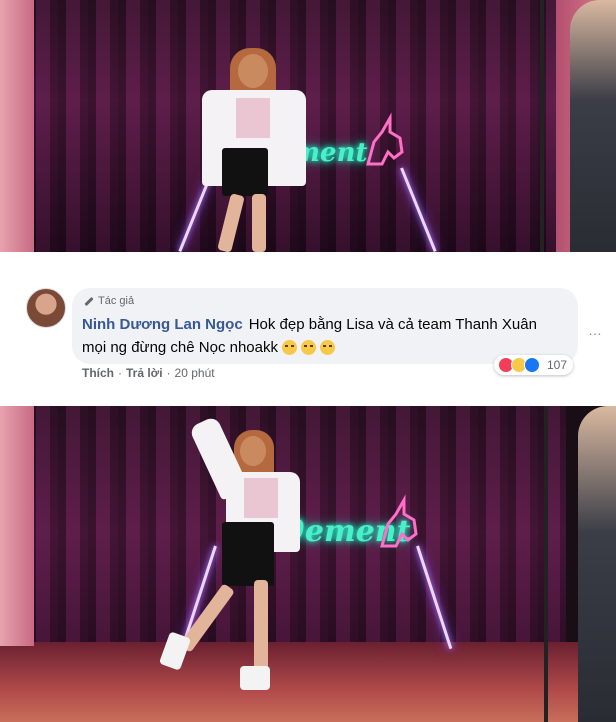 The image size is (616, 722). What do you see at coordinates (98, 373) in the screenshot?
I see `like-link: Thích` at bounding box center [98, 373].